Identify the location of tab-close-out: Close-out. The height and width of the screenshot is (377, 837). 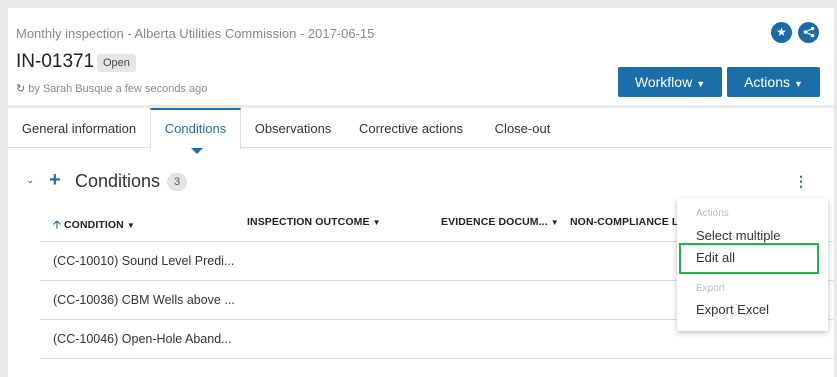
(522, 128).